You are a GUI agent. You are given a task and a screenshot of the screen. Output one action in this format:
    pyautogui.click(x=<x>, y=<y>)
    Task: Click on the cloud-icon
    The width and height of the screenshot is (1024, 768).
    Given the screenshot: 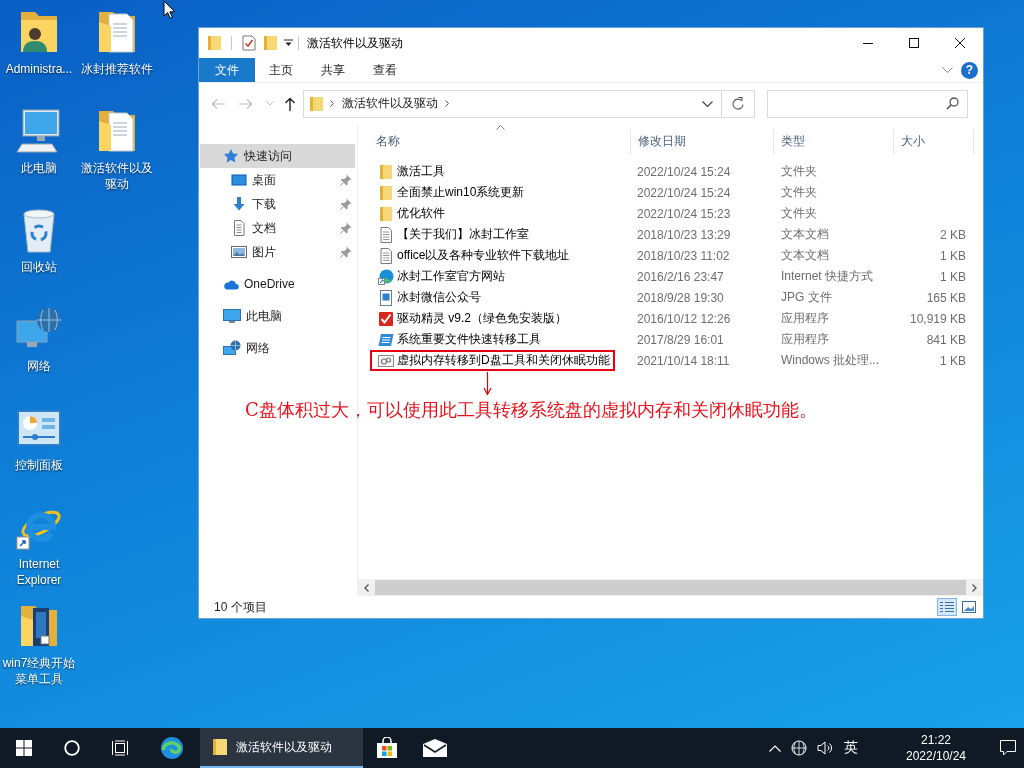 What is the action you would take?
    pyautogui.click(x=231, y=284)
    